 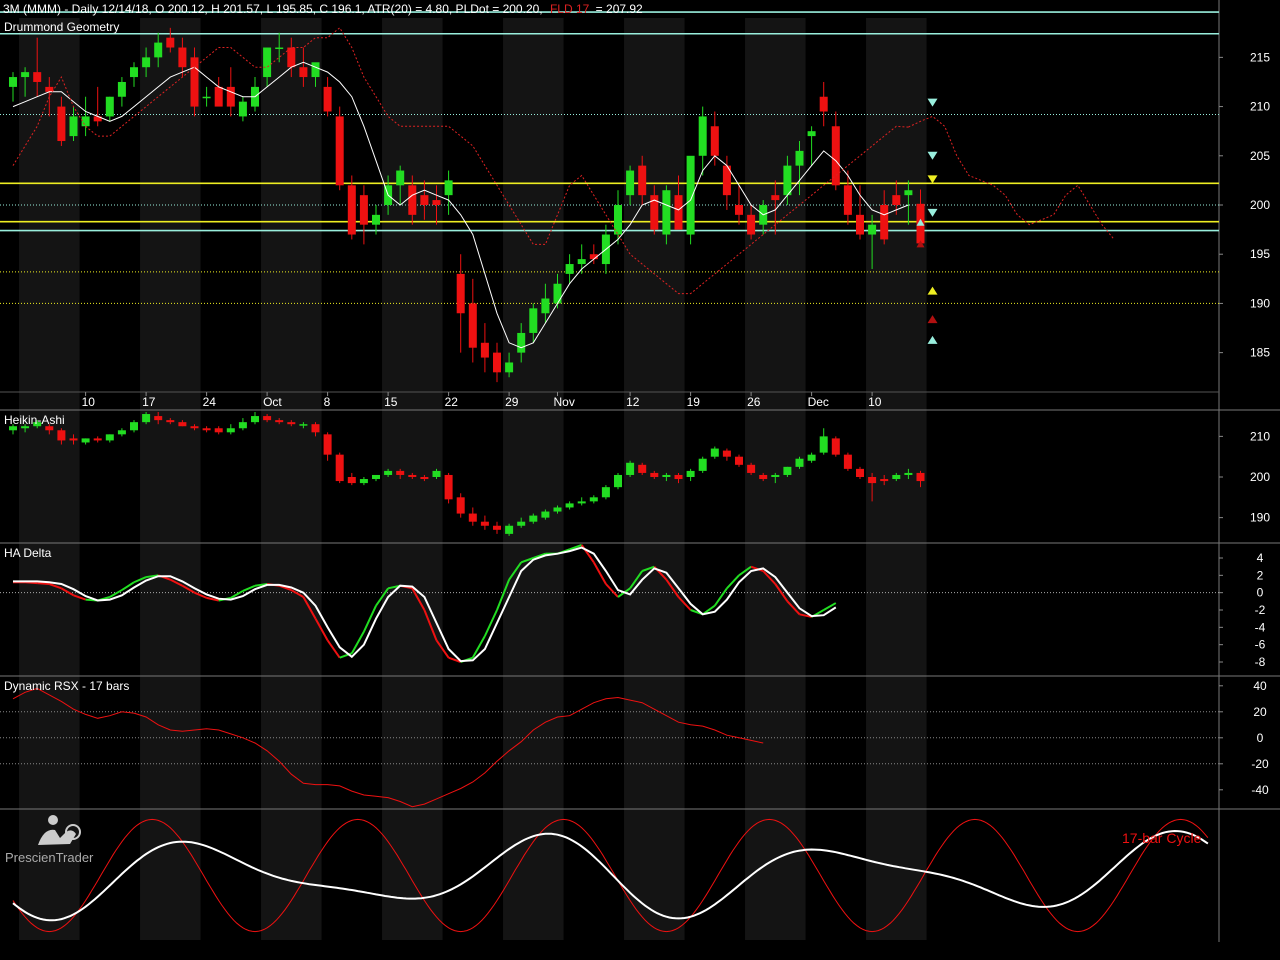 What do you see at coordinates (1260, 712) in the screenshot?
I see `y-tick-label: 20` at bounding box center [1260, 712].